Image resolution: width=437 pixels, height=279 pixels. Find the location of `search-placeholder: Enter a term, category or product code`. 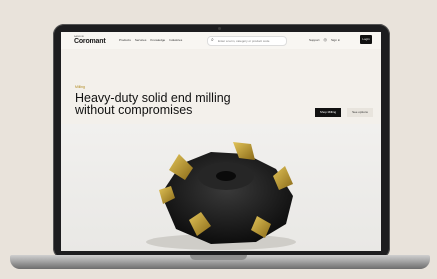

search-placeholder: Enter a term, category or product code is located at coordinates (244, 41).